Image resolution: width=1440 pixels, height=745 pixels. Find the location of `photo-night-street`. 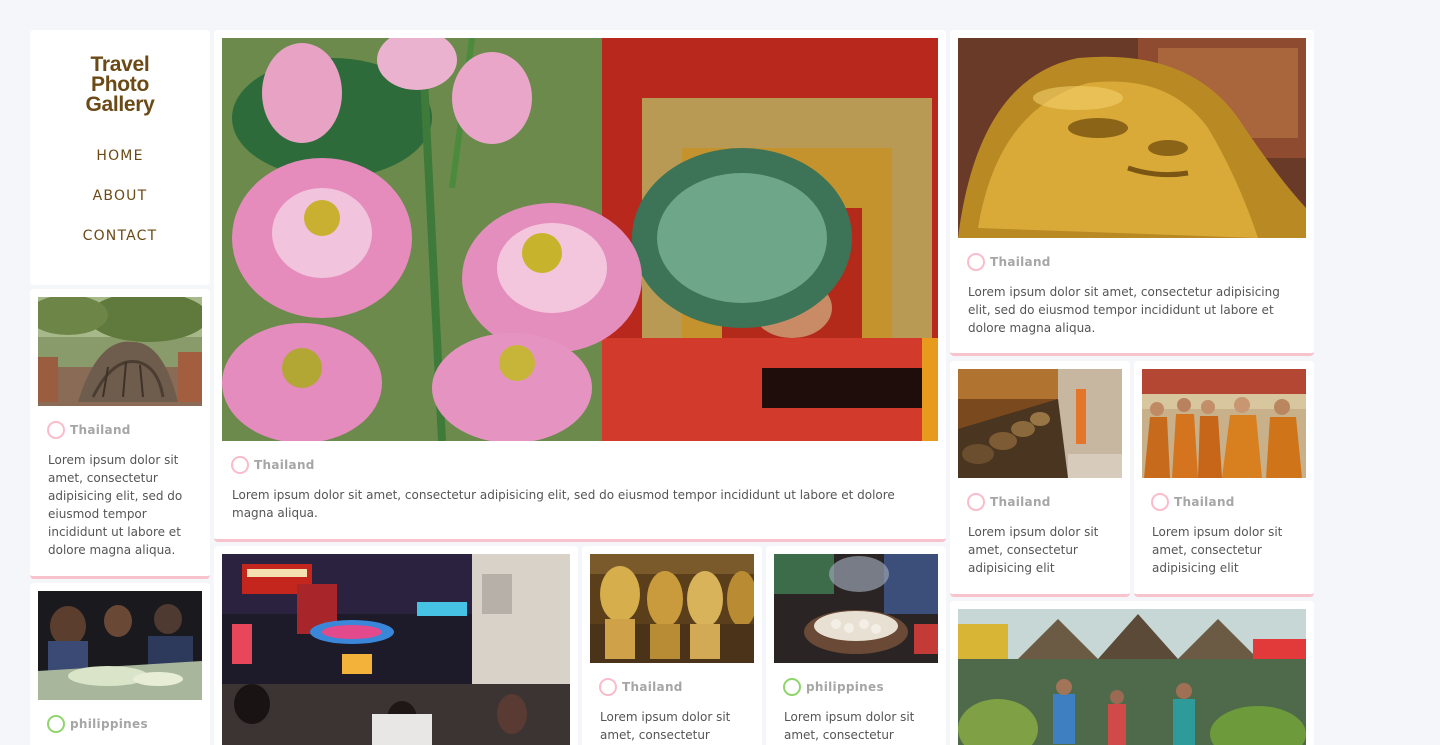

photo-night-street is located at coordinates (396, 649).